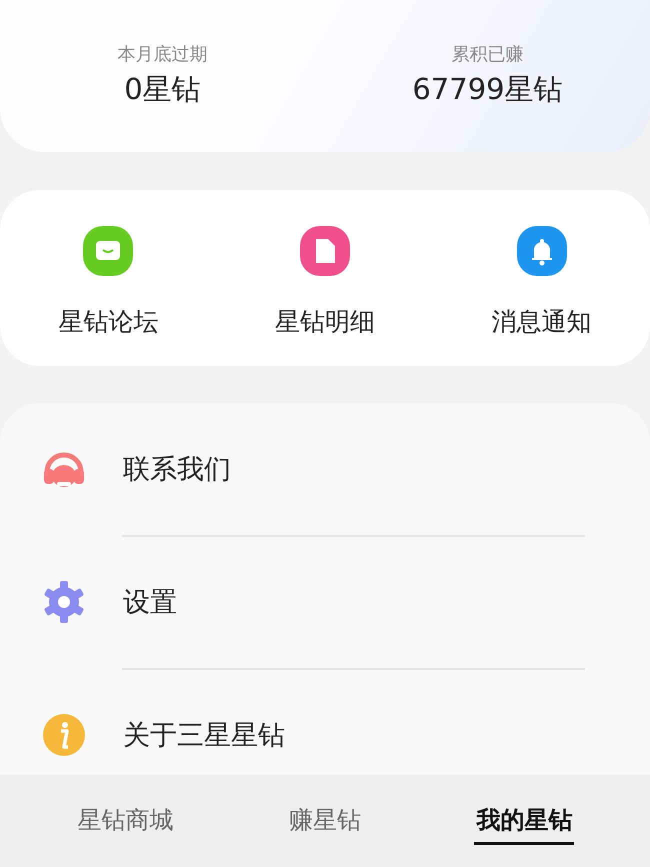 The height and width of the screenshot is (867, 650). Describe the element at coordinates (126, 821) in the screenshot. I see `nav-tab: 星钻商城` at that location.